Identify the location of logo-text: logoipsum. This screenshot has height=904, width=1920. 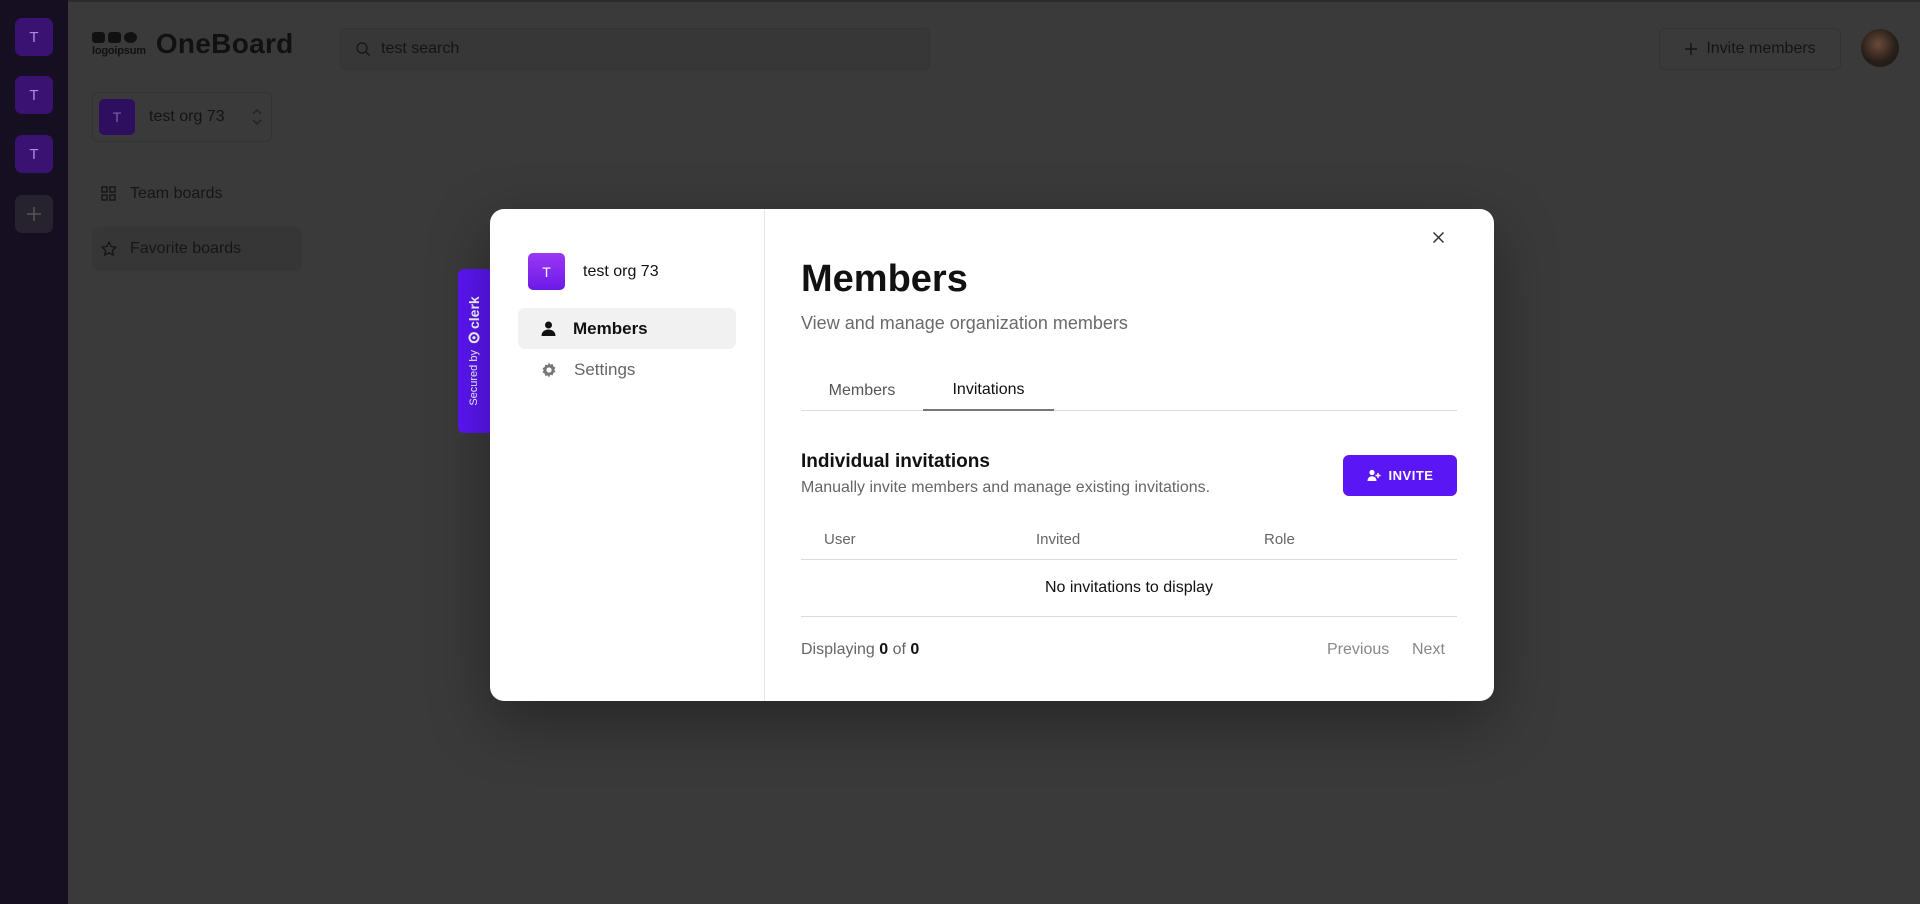
(119, 50).